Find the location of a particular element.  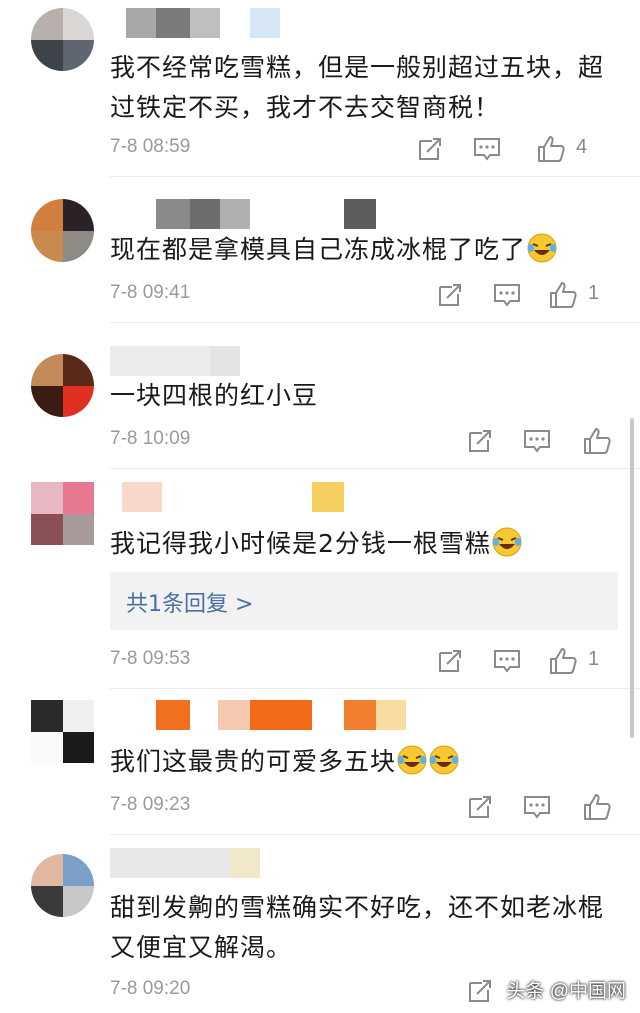

comment-text: 现在都是拿模具自己冻成冰棍了吃了 is located at coordinates (360, 250).